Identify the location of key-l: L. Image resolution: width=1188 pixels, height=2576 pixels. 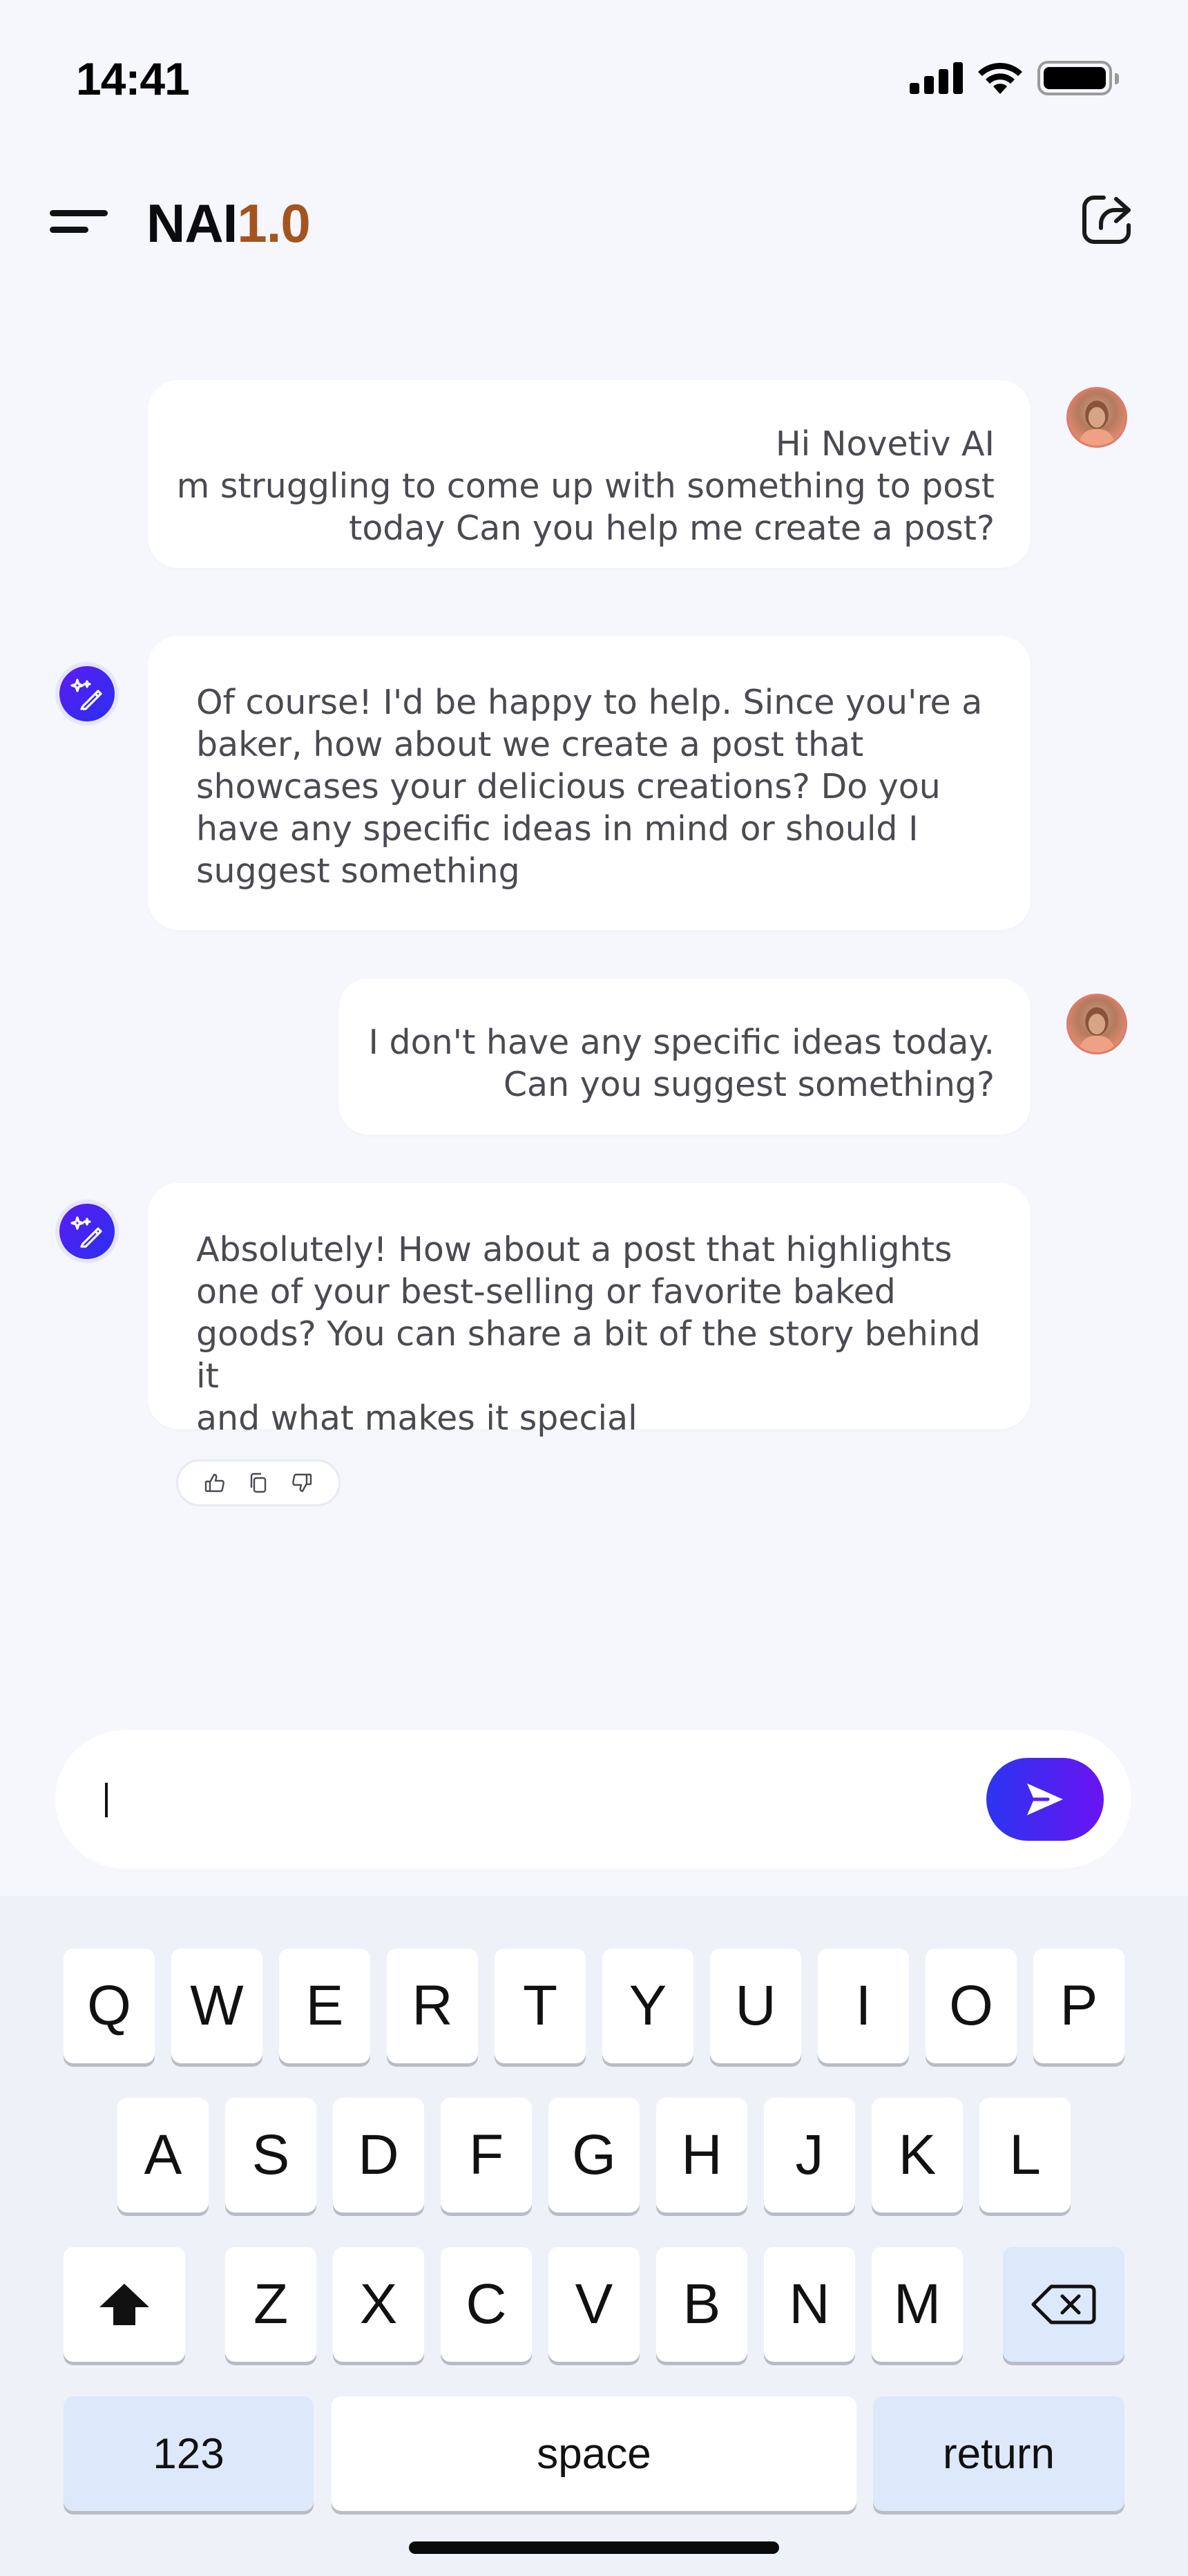
(1025, 2155).